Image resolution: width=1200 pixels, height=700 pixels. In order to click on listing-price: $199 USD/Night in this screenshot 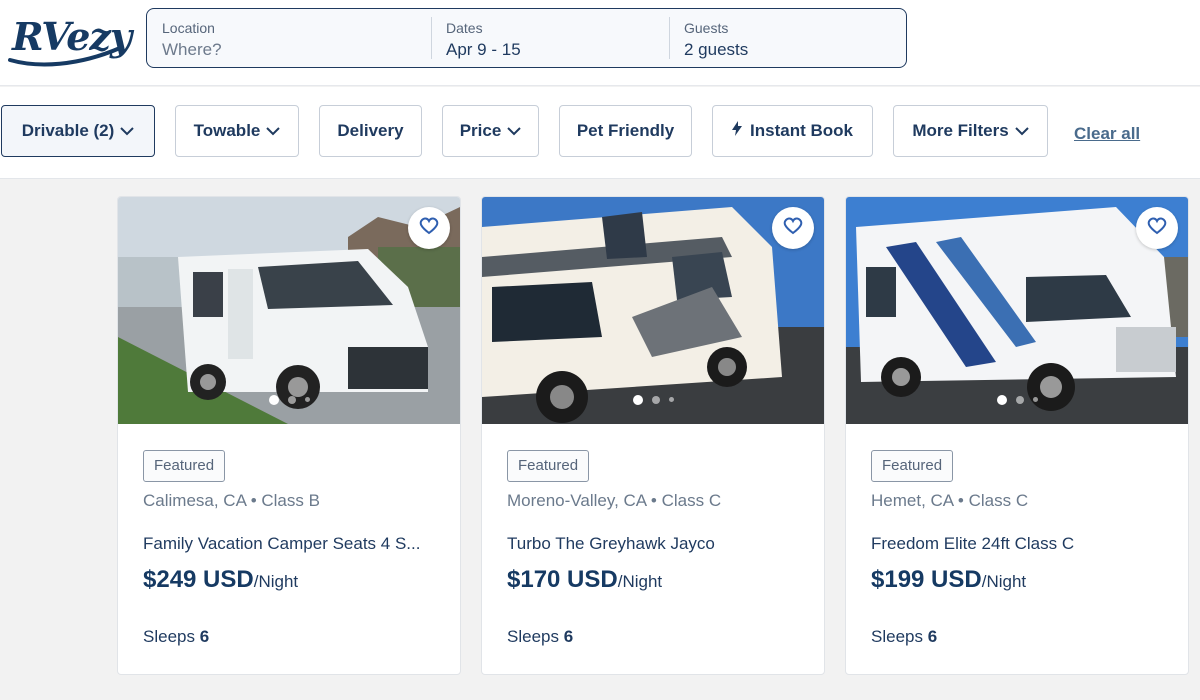, I will do `click(948, 580)`.